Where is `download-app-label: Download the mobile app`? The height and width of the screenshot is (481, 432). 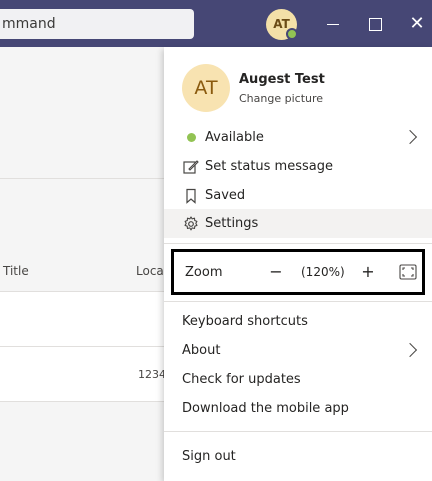 download-app-label: Download the mobile app is located at coordinates (265, 408).